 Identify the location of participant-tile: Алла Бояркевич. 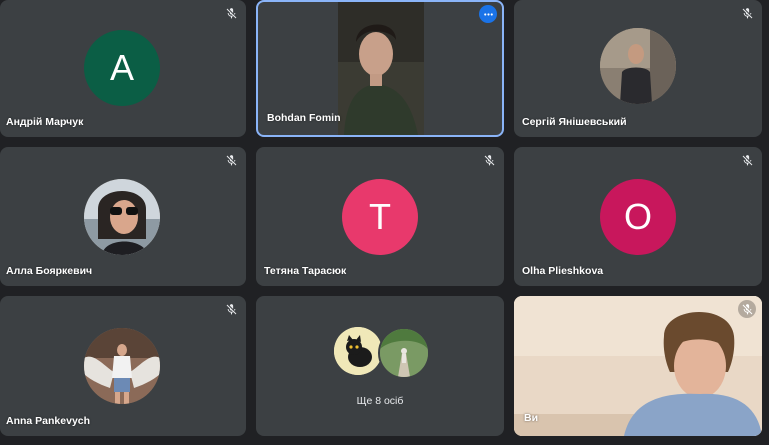
(123, 216).